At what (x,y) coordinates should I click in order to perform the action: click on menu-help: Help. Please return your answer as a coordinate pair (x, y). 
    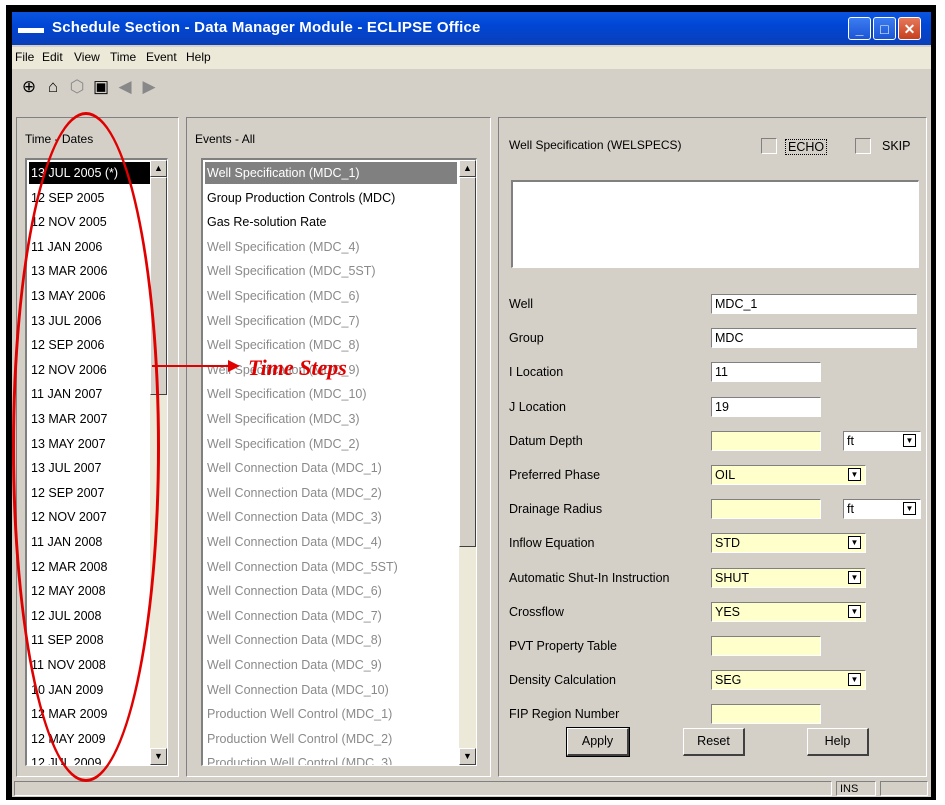
    Looking at the image, I should click on (198, 57).